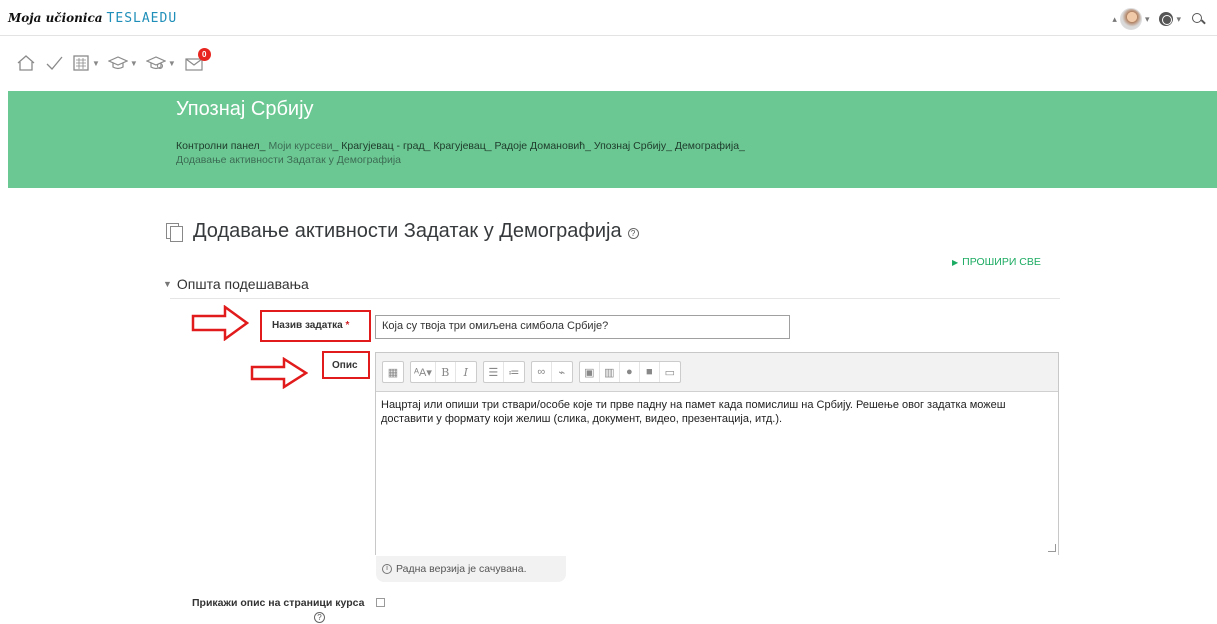 This screenshot has width=1217, height=624. I want to click on show-description-label: Прикажи опис на страници курса, so click(278, 603).